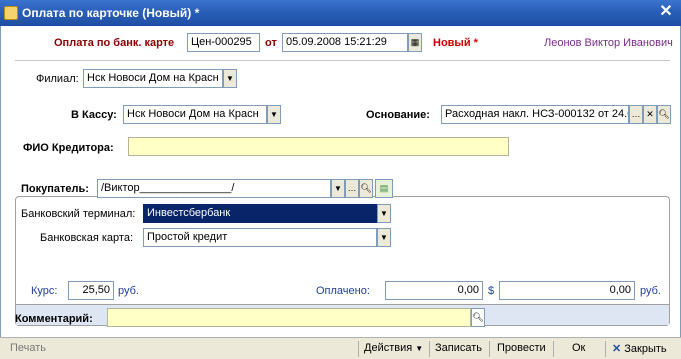  What do you see at coordinates (318, 146) in the screenshot?
I see `creditor-field` at bounding box center [318, 146].